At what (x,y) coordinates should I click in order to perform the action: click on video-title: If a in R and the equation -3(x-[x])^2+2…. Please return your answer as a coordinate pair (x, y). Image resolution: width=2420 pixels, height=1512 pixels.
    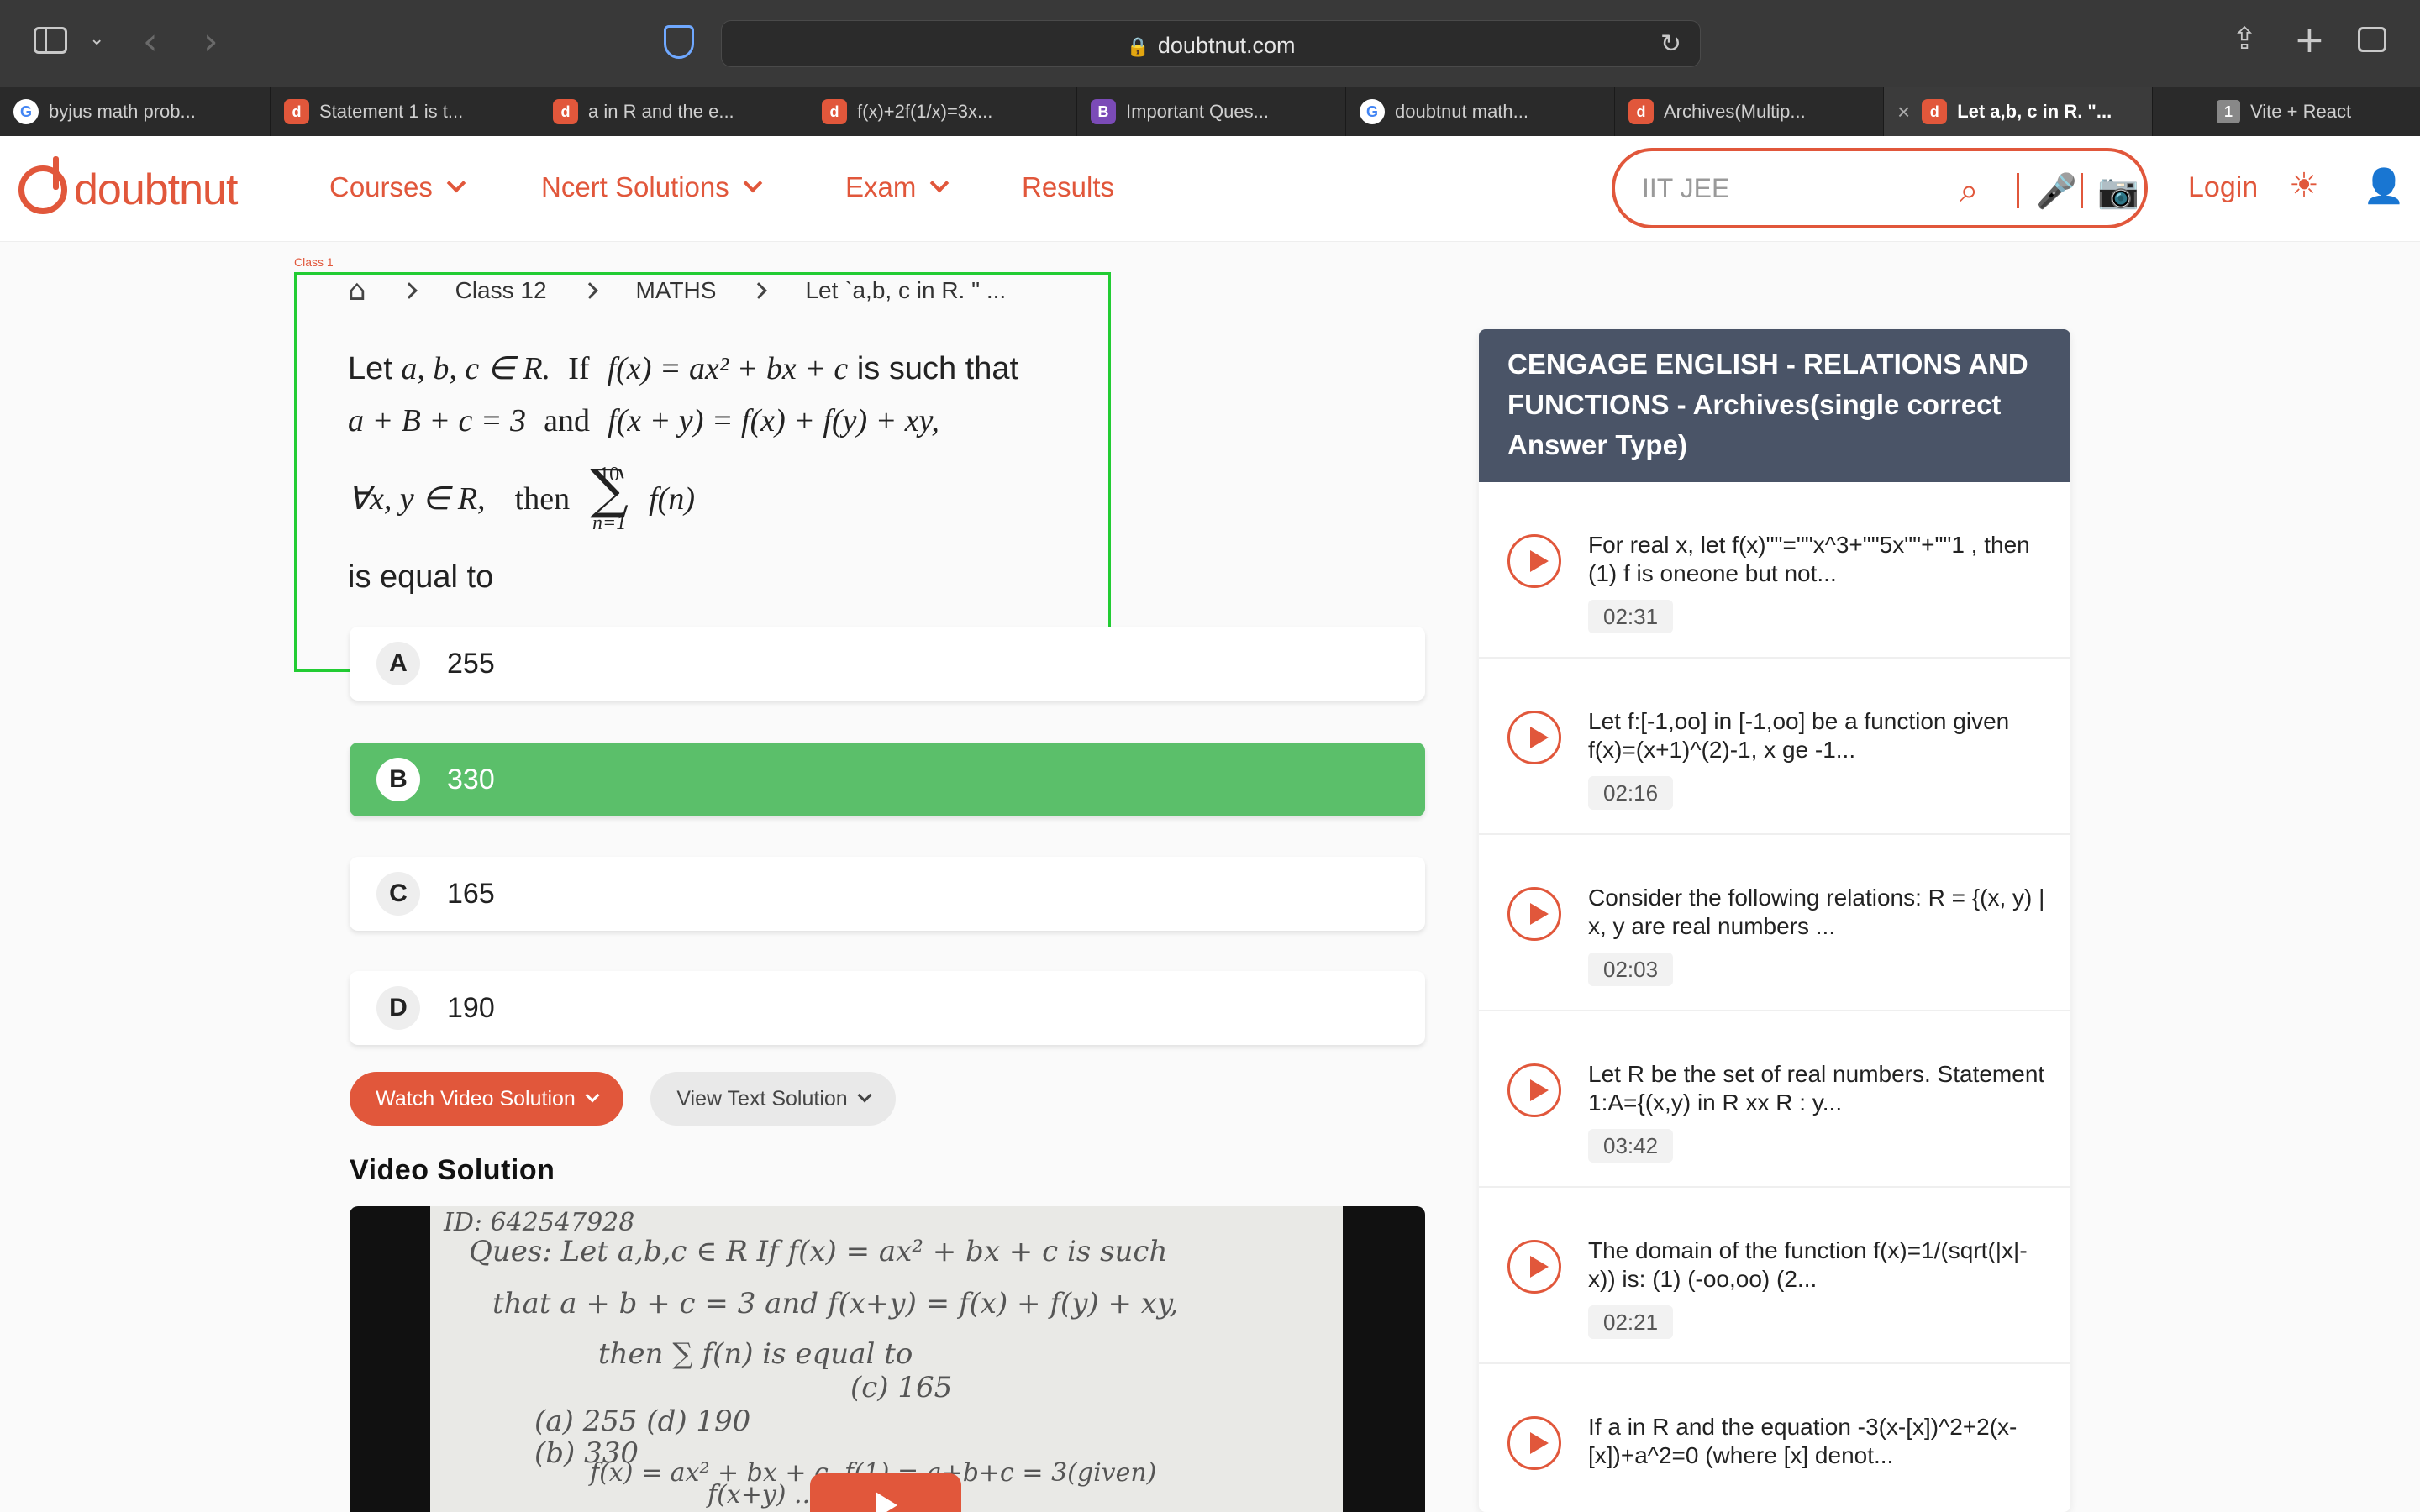
    Looking at the image, I should click on (1803, 1441).